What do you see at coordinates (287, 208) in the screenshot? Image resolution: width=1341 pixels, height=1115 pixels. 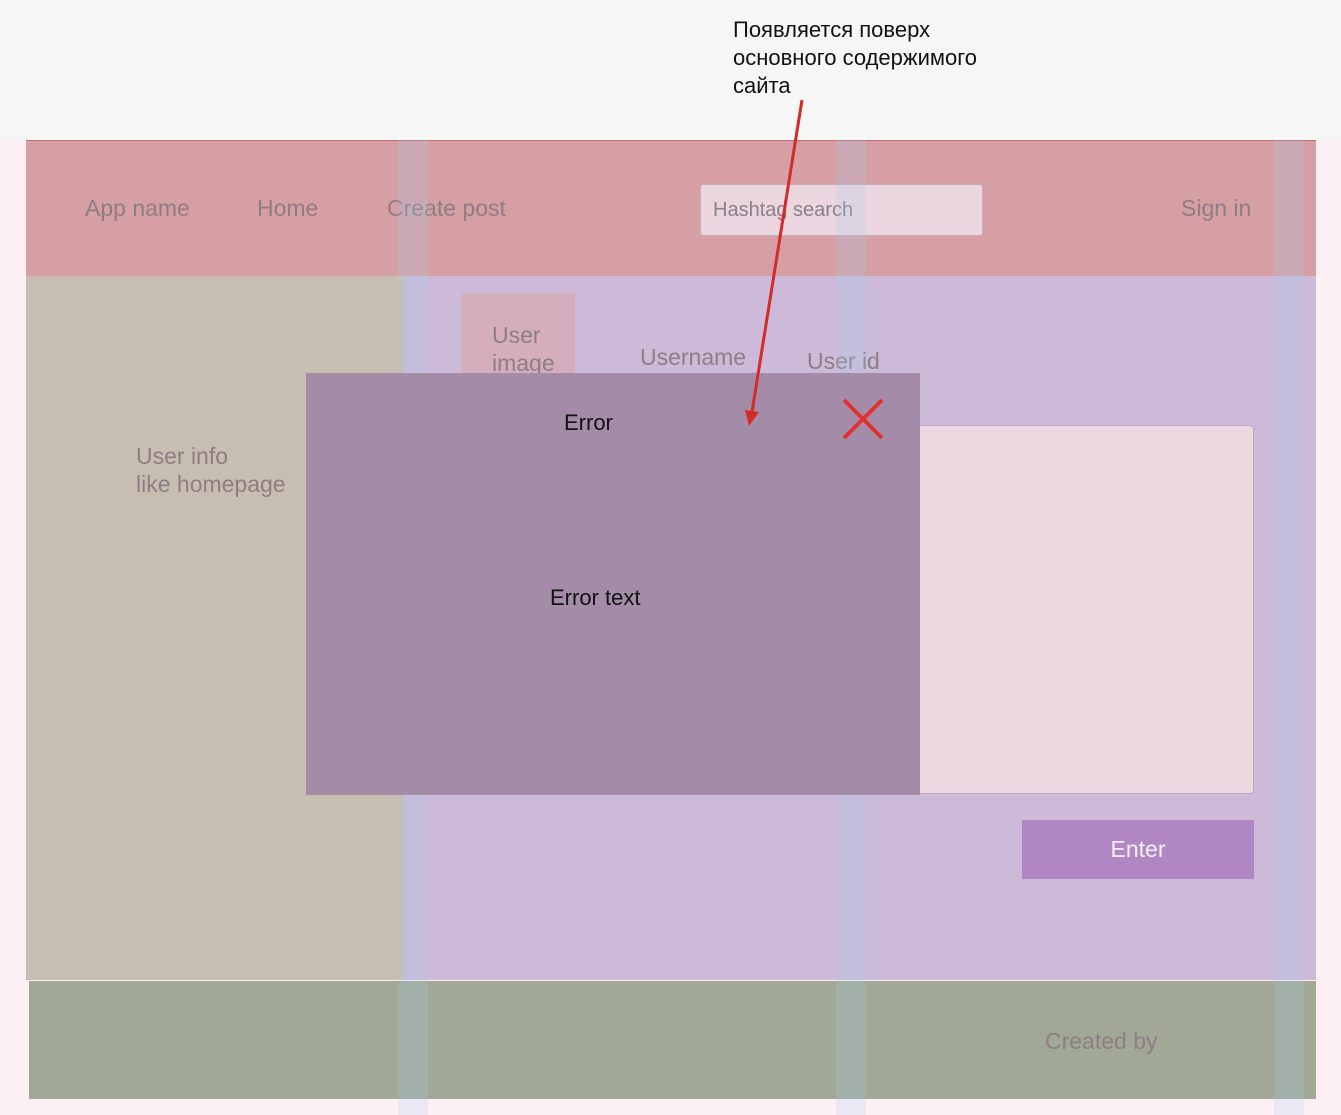 I see `nav-home-link: Home` at bounding box center [287, 208].